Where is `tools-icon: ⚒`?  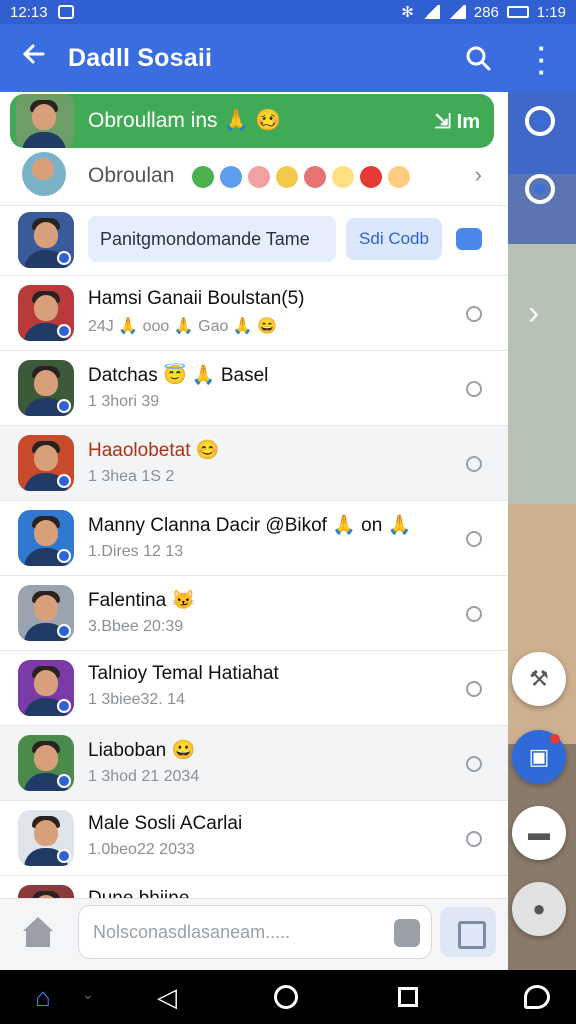
tools-icon: ⚒ is located at coordinates (539, 678).